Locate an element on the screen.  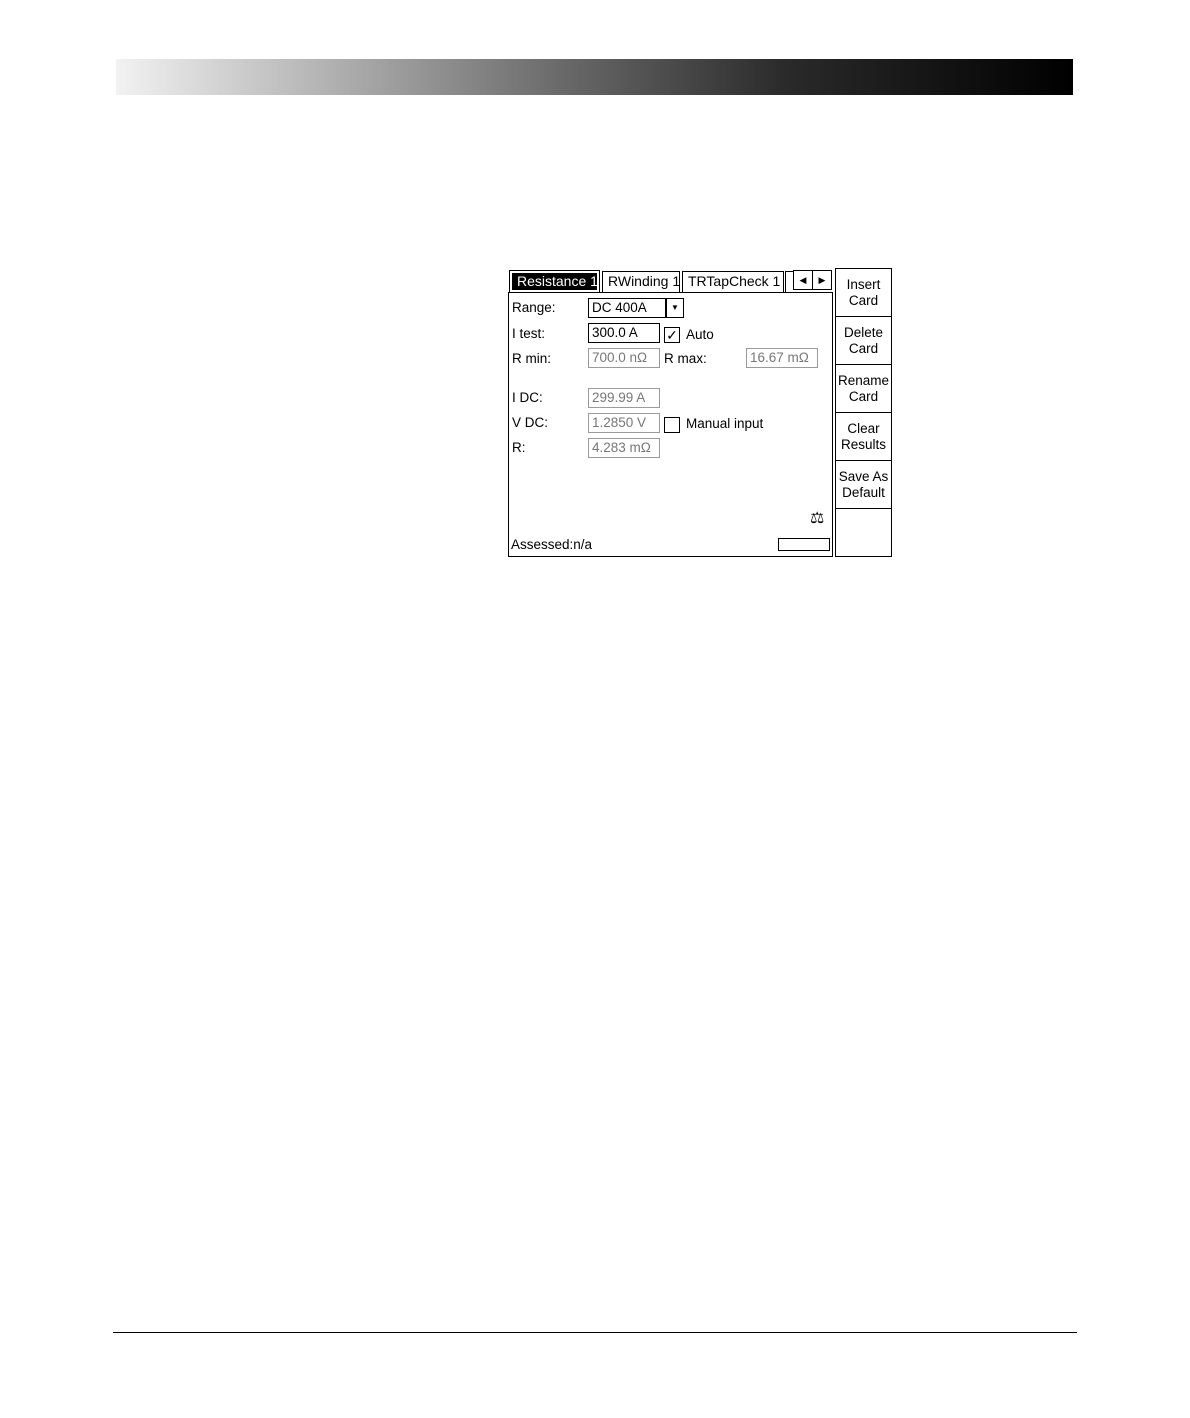
softkey-line: Results is located at coordinates (863, 444).